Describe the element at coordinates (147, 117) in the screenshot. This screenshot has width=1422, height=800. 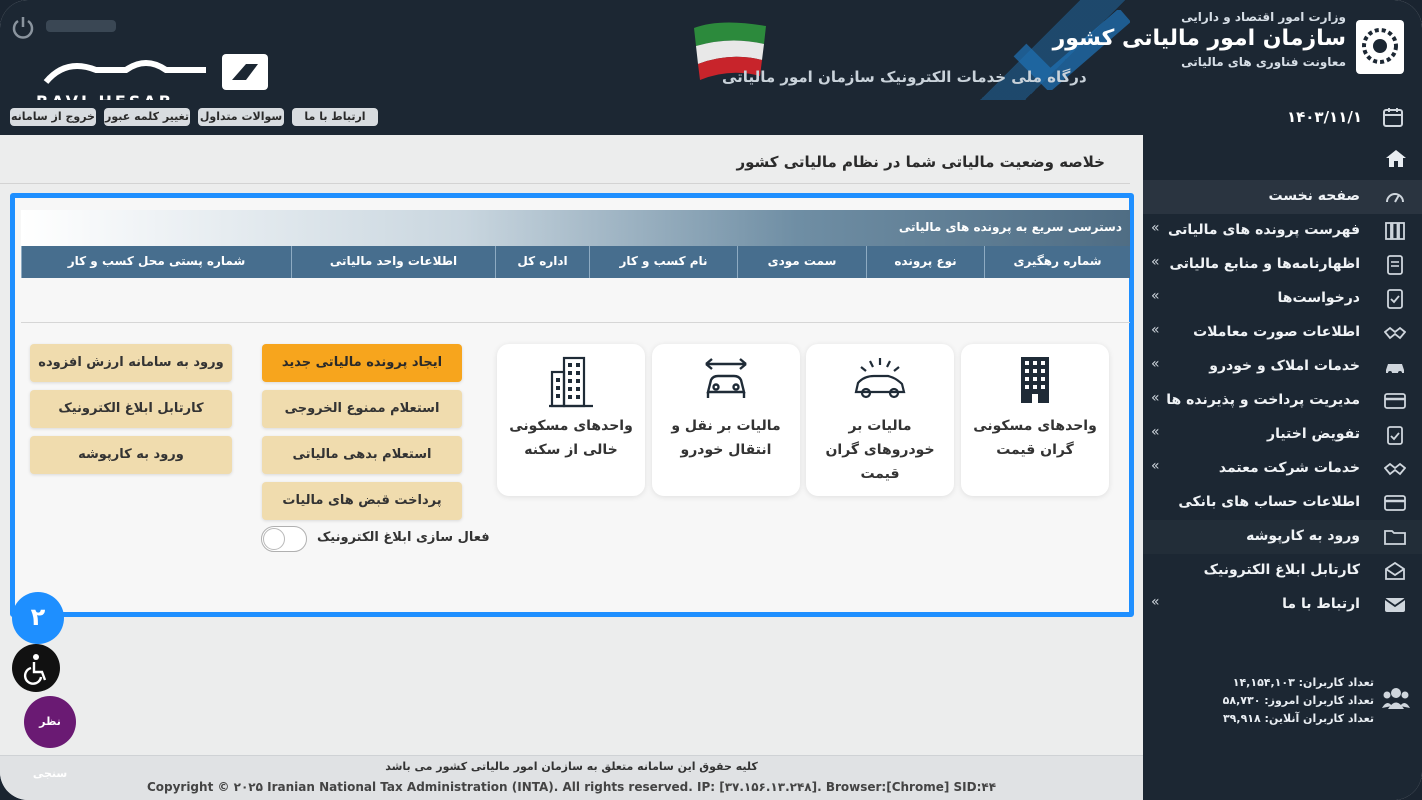
I see `change-password-button: تغییر کلمه عبور` at that location.